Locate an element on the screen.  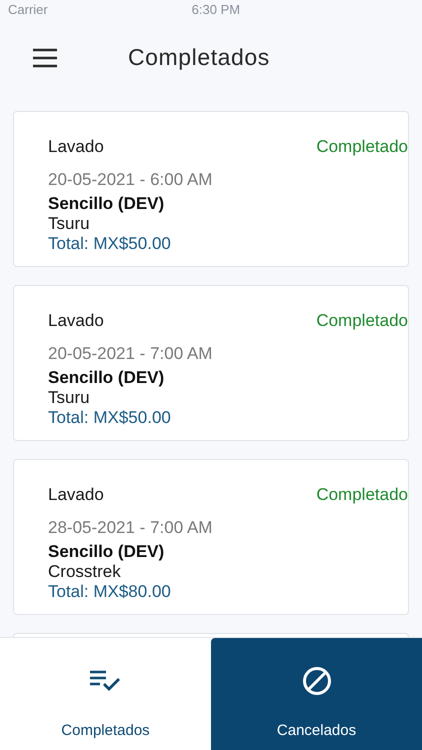
menu-icon is located at coordinates (45, 58).